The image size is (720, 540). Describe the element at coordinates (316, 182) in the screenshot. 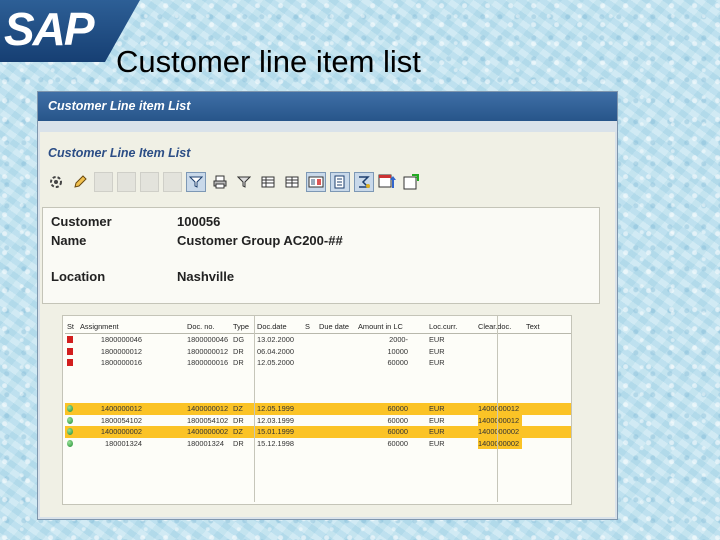

I see `layout-icon` at that location.